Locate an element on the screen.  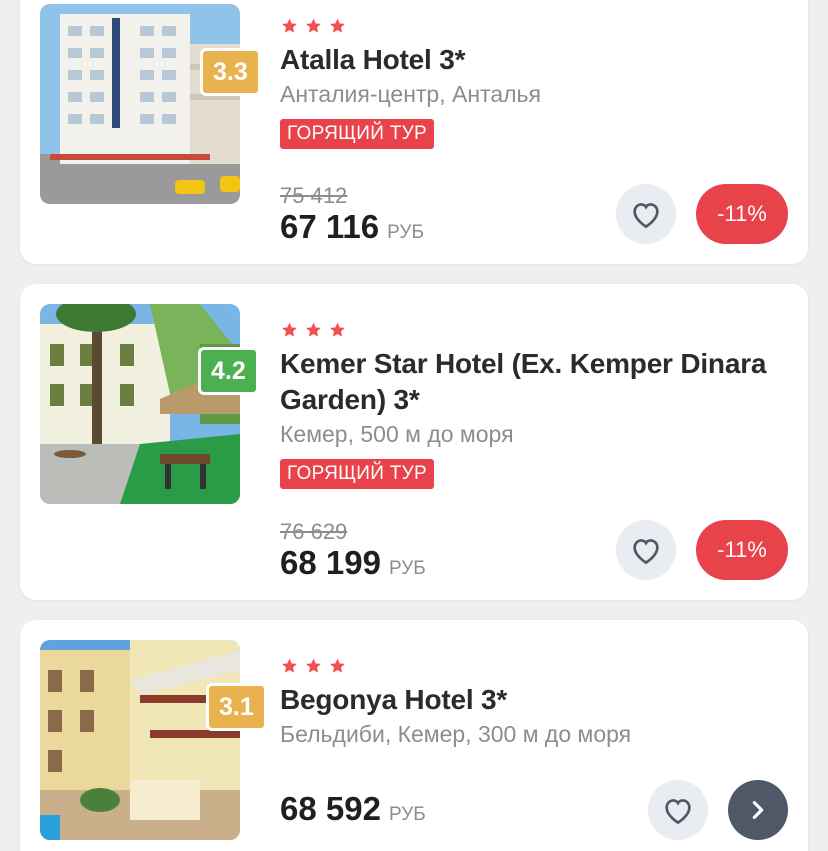
price-block: 75 412 67 116 РУБ is located at coordinates (352, 215).